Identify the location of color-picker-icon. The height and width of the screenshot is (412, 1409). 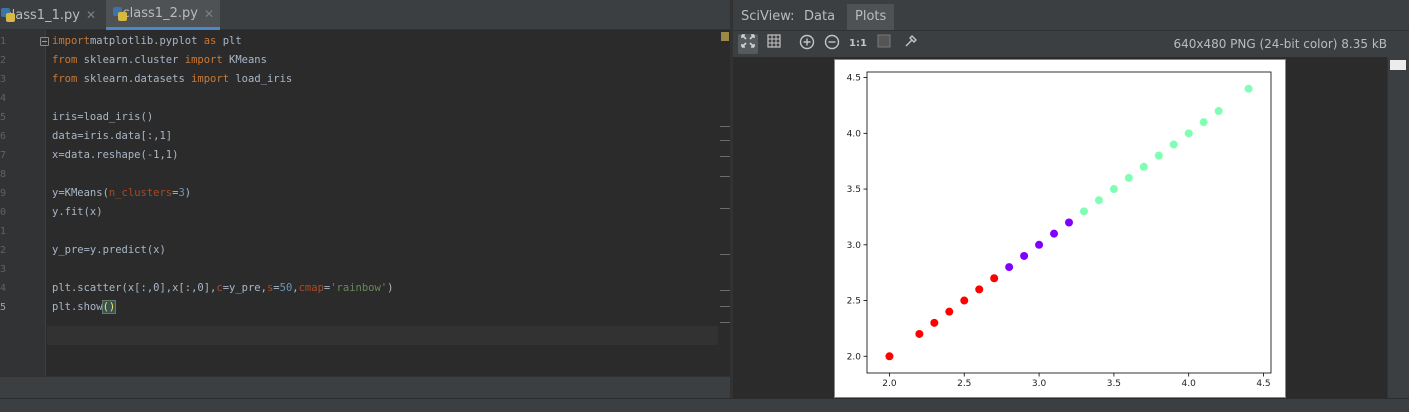
(911, 44).